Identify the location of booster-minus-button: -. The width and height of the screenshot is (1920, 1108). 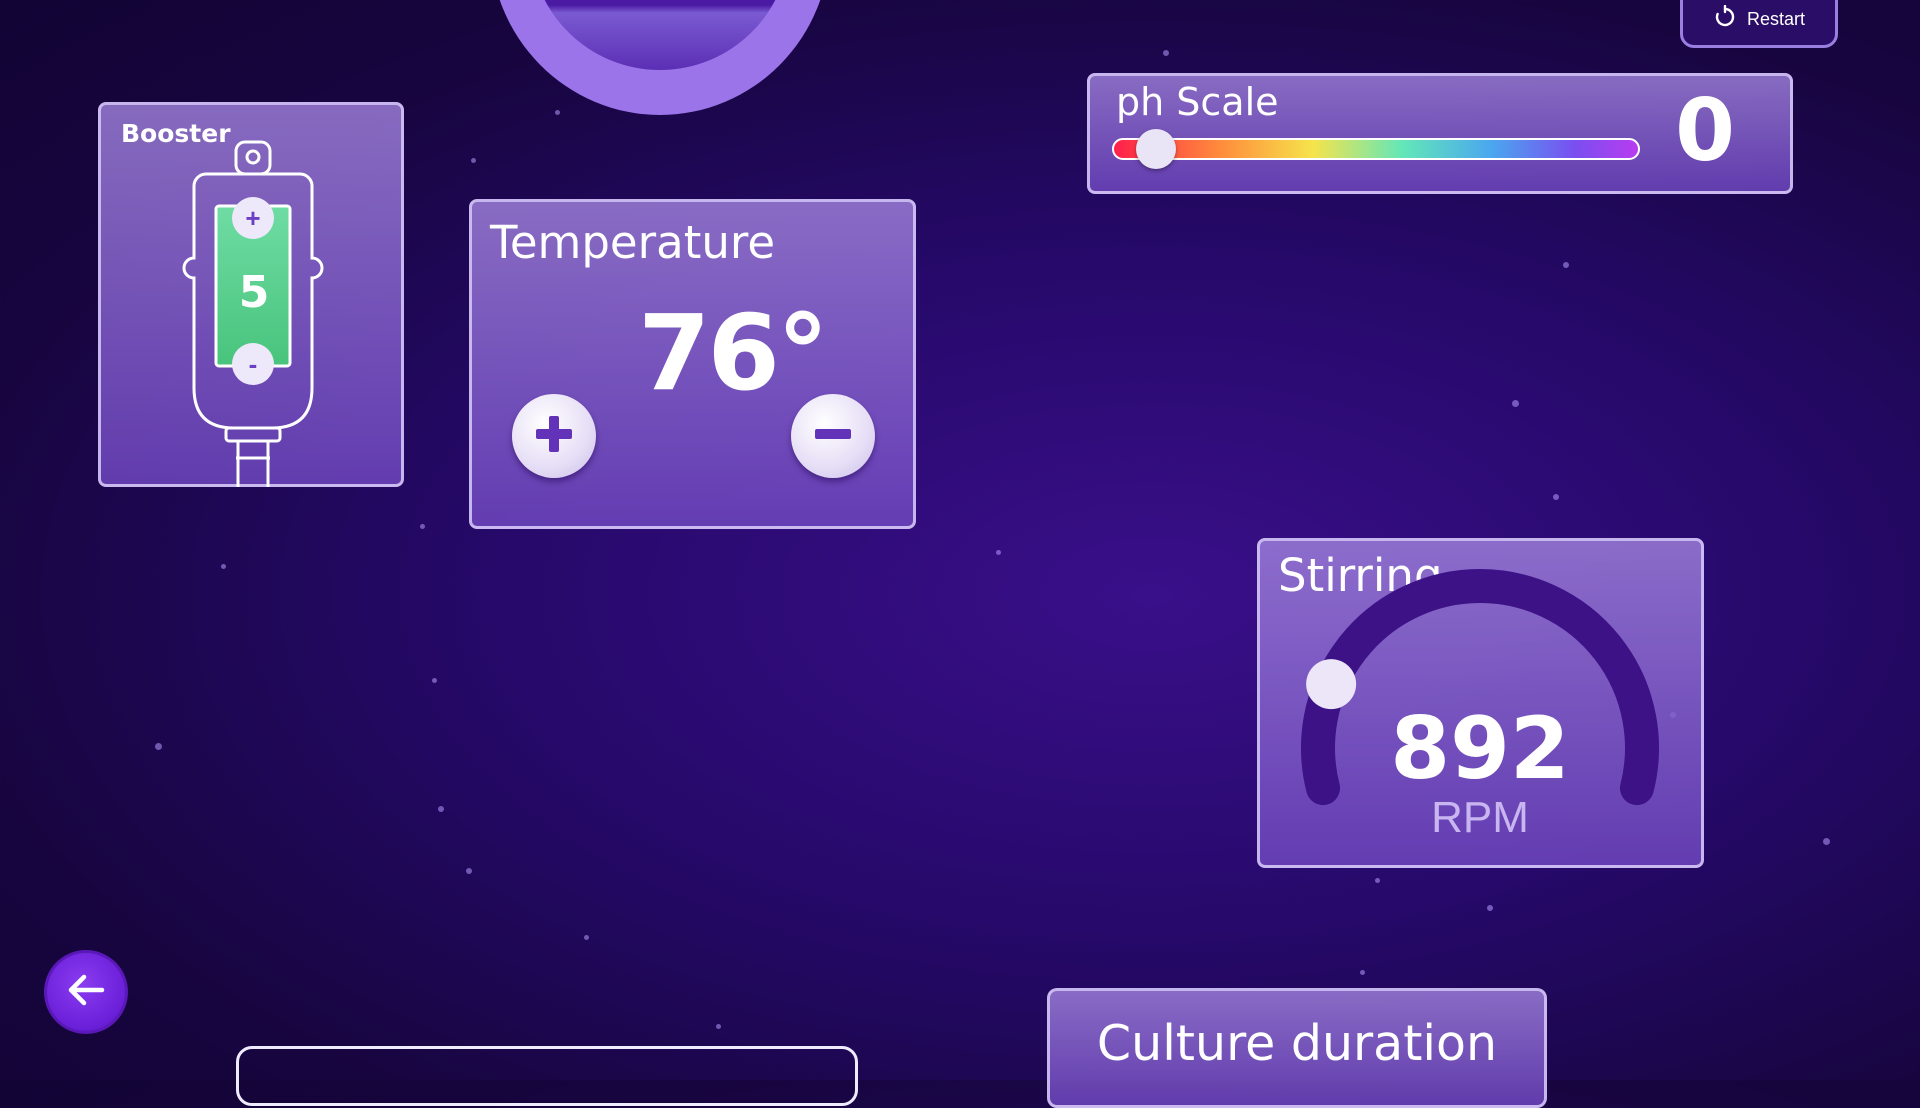
(253, 364).